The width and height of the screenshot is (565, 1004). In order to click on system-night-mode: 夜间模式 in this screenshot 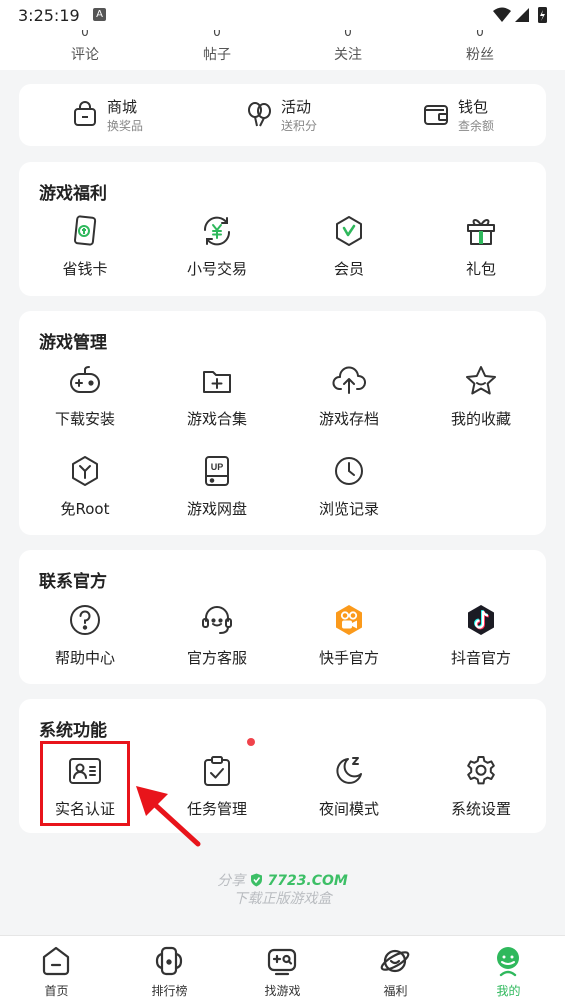, I will do `click(349, 786)`.